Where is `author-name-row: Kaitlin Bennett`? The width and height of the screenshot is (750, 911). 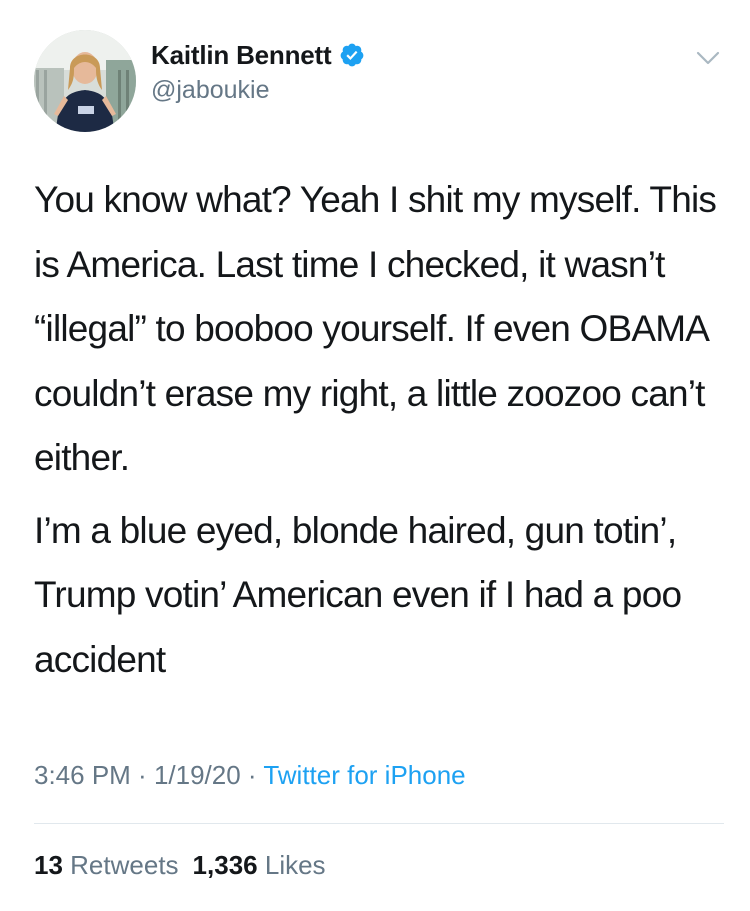
author-name-row: Kaitlin Bennett is located at coordinates (258, 55).